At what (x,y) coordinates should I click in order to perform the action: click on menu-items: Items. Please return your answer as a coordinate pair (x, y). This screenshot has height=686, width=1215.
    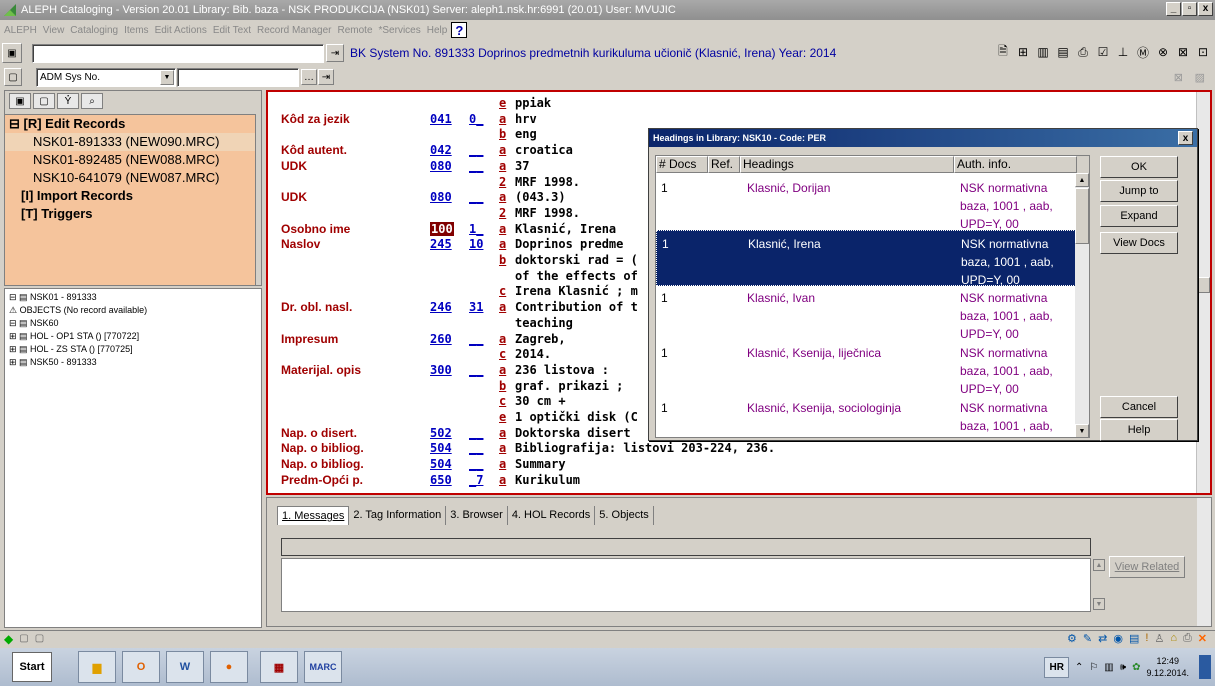
    Looking at the image, I should click on (136, 30).